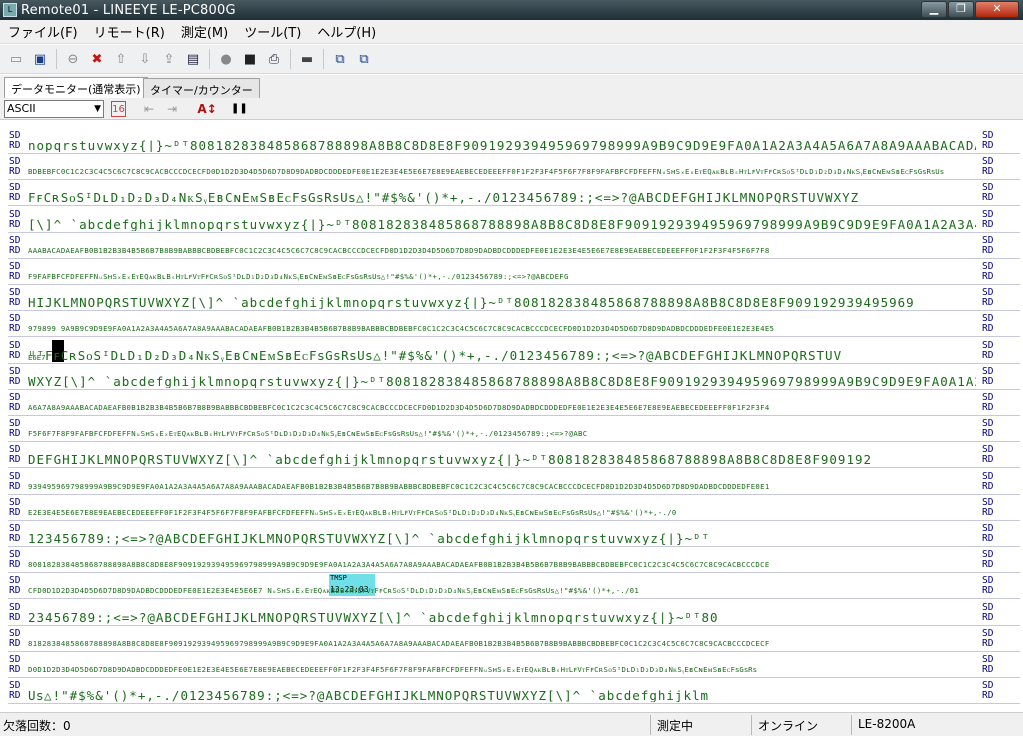  What do you see at coordinates (675, 726) in the screenshot?
I see `measuring-status: 測定中` at bounding box center [675, 726].